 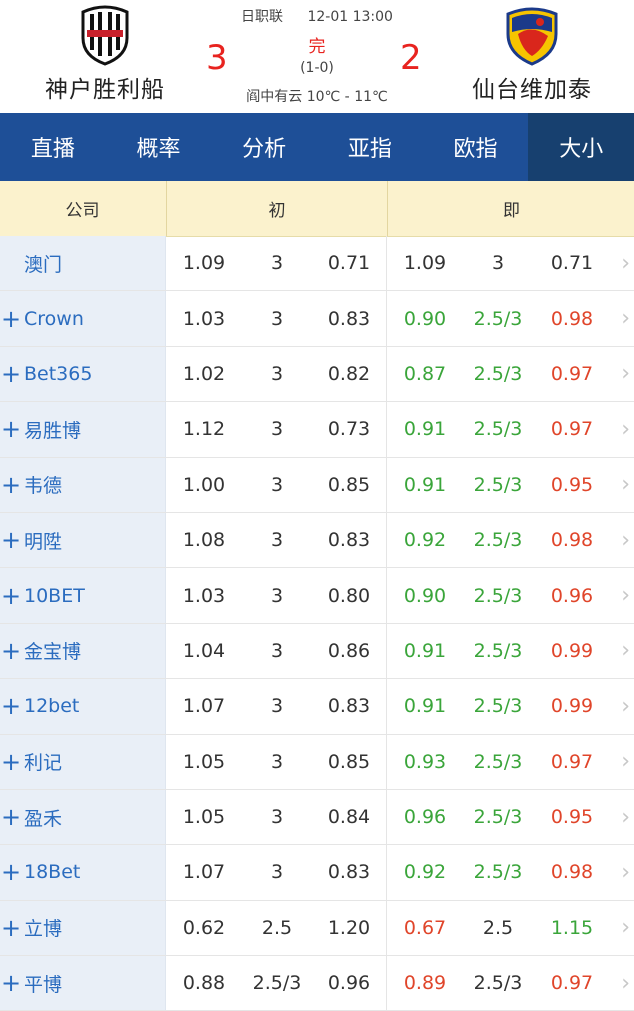 I want to click on initial-under-odds: 0.84, so click(x=349, y=817).